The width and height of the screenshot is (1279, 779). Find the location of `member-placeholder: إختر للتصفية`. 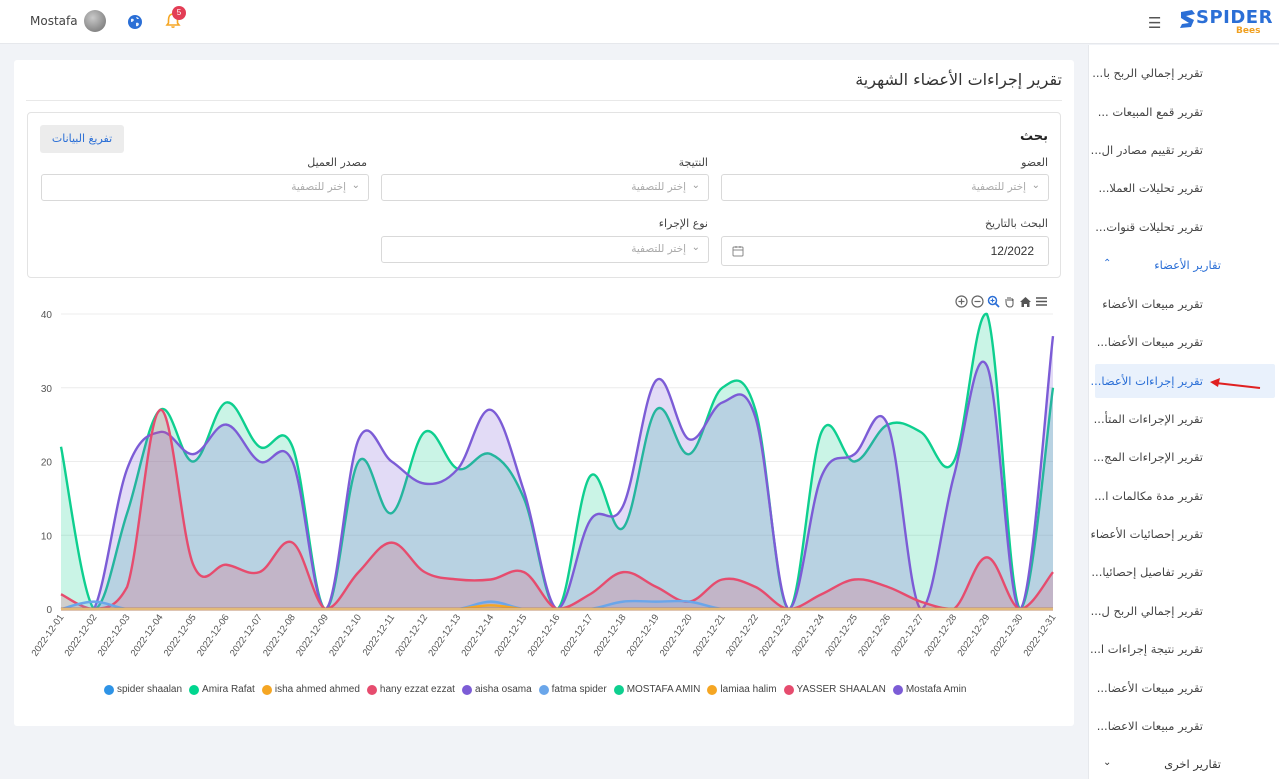

member-placeholder: إختر للتصفية is located at coordinates (998, 187).